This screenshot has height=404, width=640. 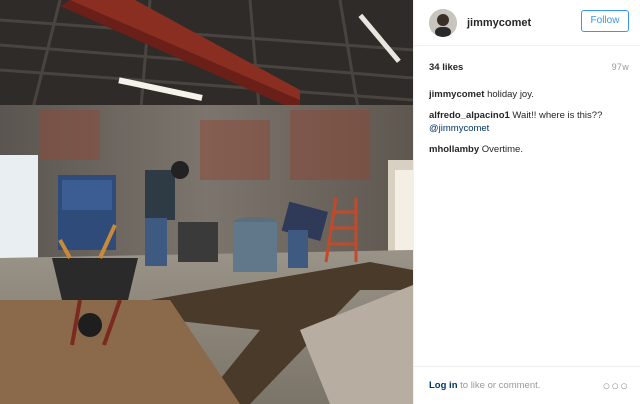 I want to click on comment-item: mhollamby Overtime., so click(x=529, y=149).